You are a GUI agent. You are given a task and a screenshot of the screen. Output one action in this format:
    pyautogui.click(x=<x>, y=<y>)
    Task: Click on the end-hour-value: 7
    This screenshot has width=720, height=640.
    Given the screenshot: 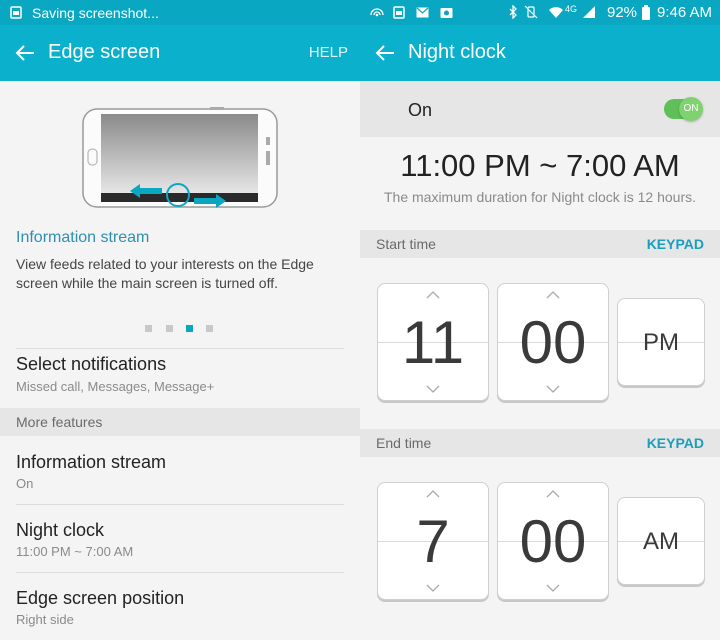 What is the action you would take?
    pyautogui.click(x=433, y=541)
    